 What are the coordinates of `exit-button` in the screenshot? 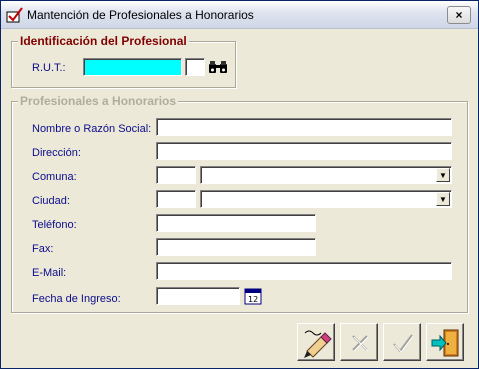 It's located at (445, 342).